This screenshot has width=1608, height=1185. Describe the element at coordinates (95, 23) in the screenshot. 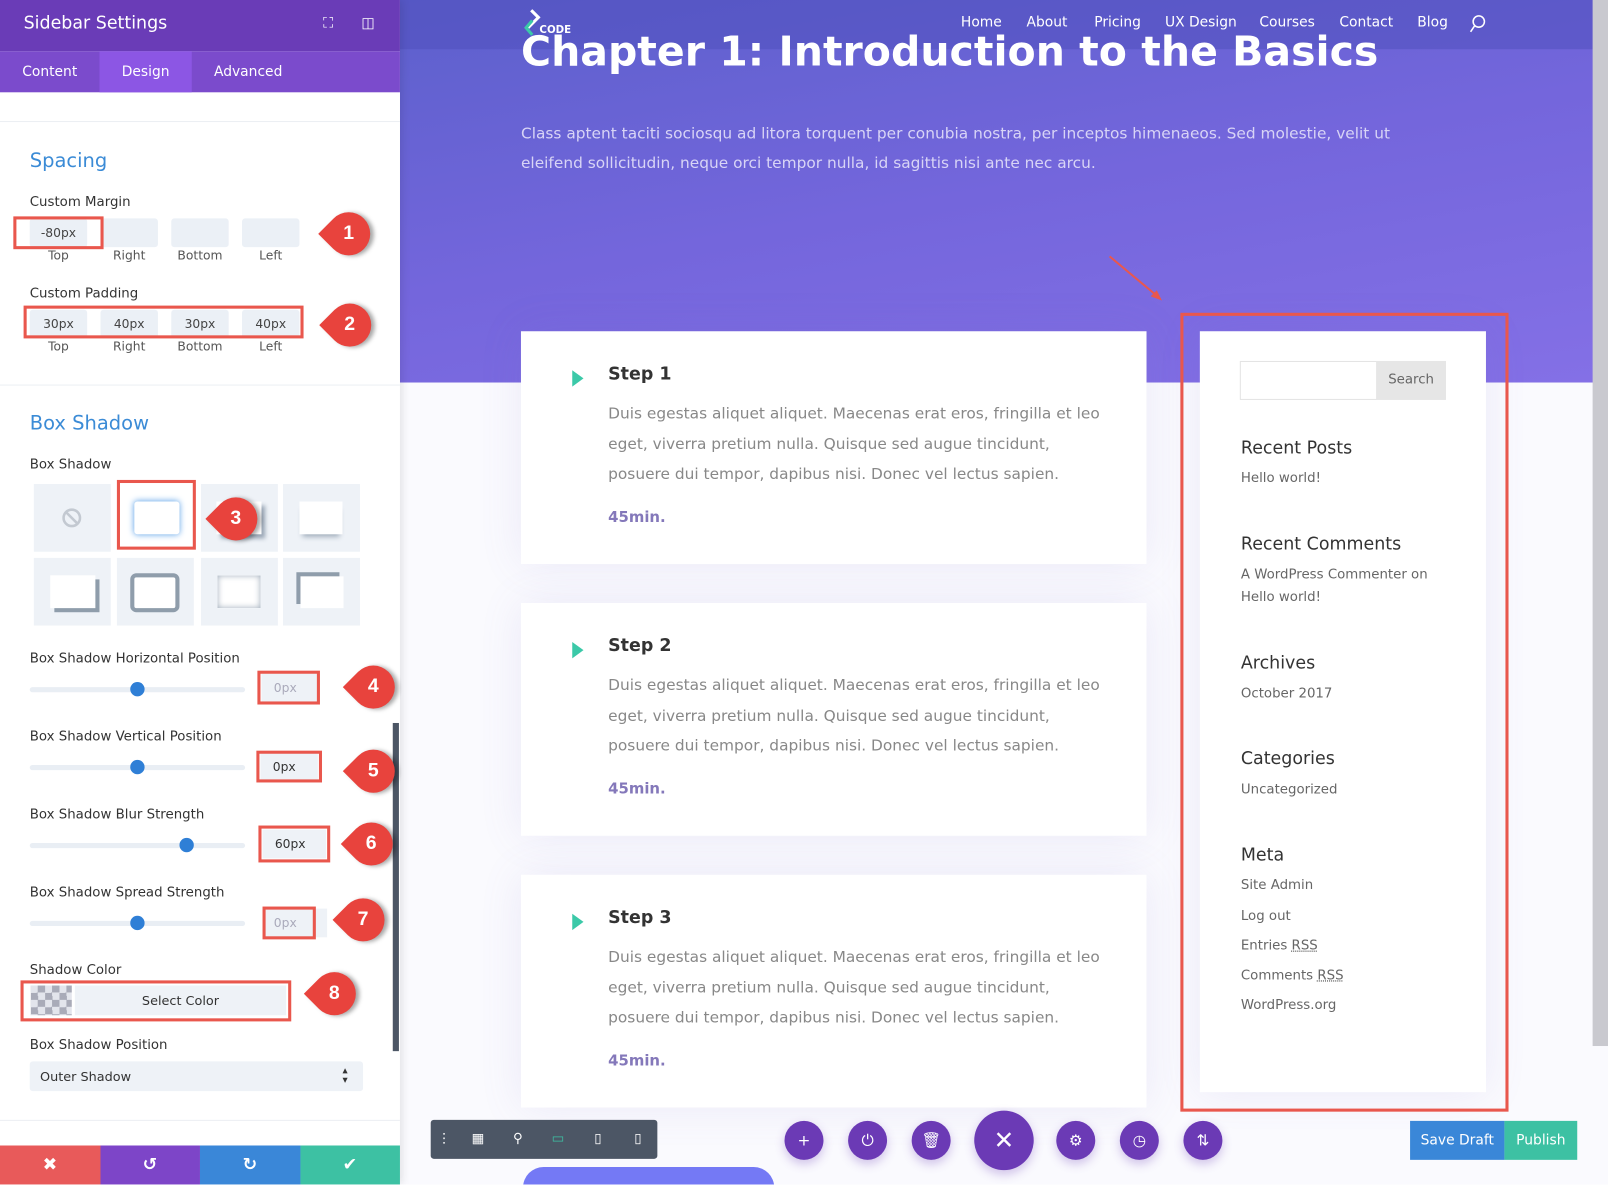

I see `panel-title: Sidebar Settings` at that location.